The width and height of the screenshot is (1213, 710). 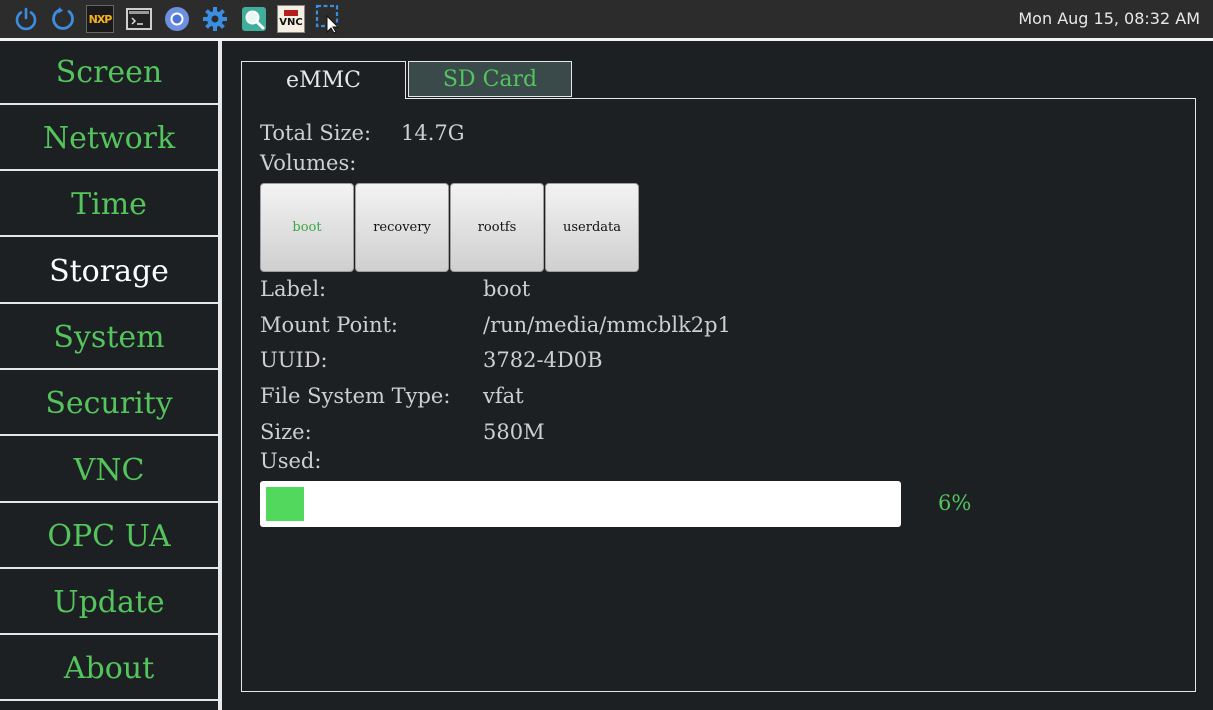 I want to click on tightvnc-icon: VNC, so click(x=291, y=19).